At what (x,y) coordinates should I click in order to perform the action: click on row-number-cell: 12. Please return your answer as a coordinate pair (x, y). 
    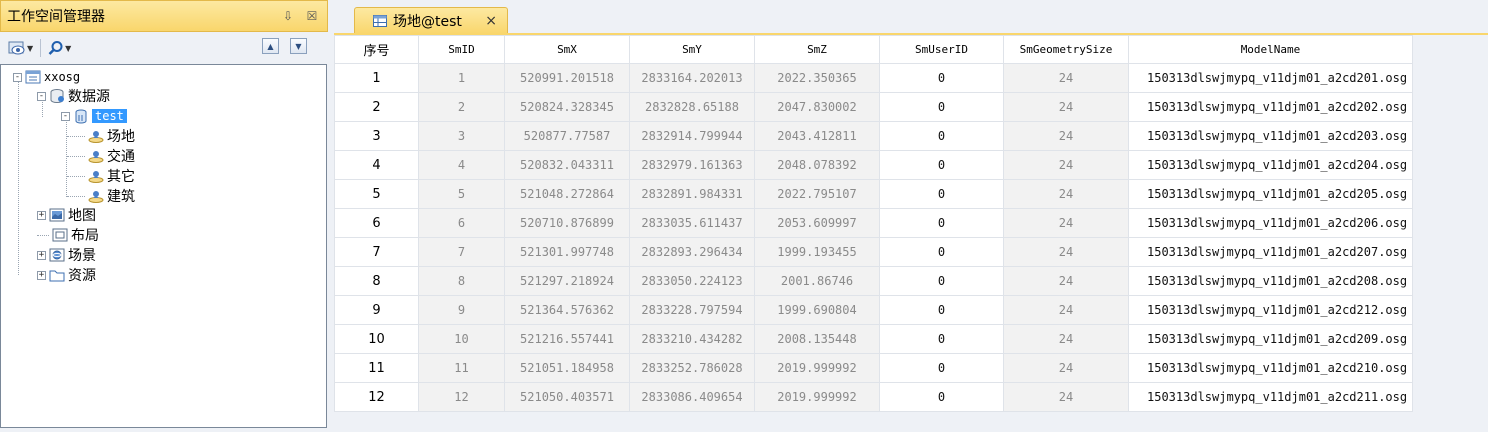
    Looking at the image, I should click on (376, 397).